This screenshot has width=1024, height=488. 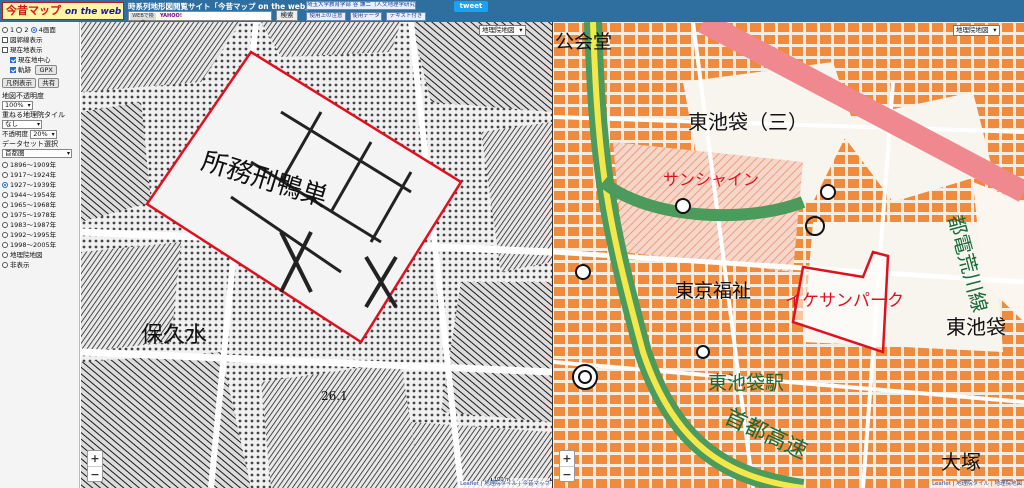 What do you see at coordinates (49, 83) in the screenshot?
I see `share-button: 共有` at bounding box center [49, 83].